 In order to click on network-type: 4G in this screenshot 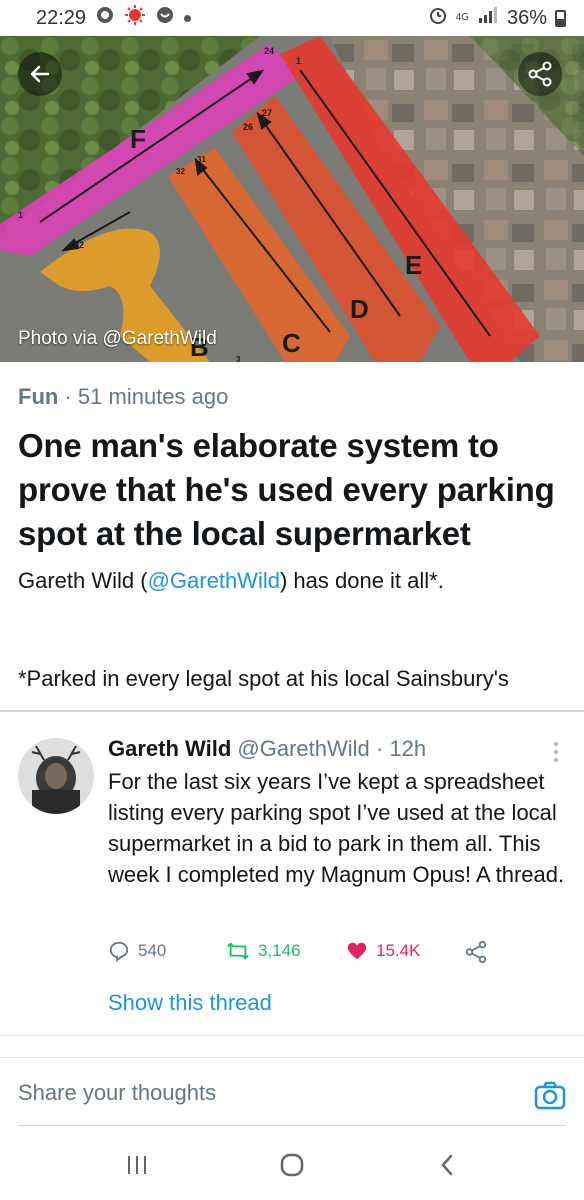, I will do `click(462, 17)`.